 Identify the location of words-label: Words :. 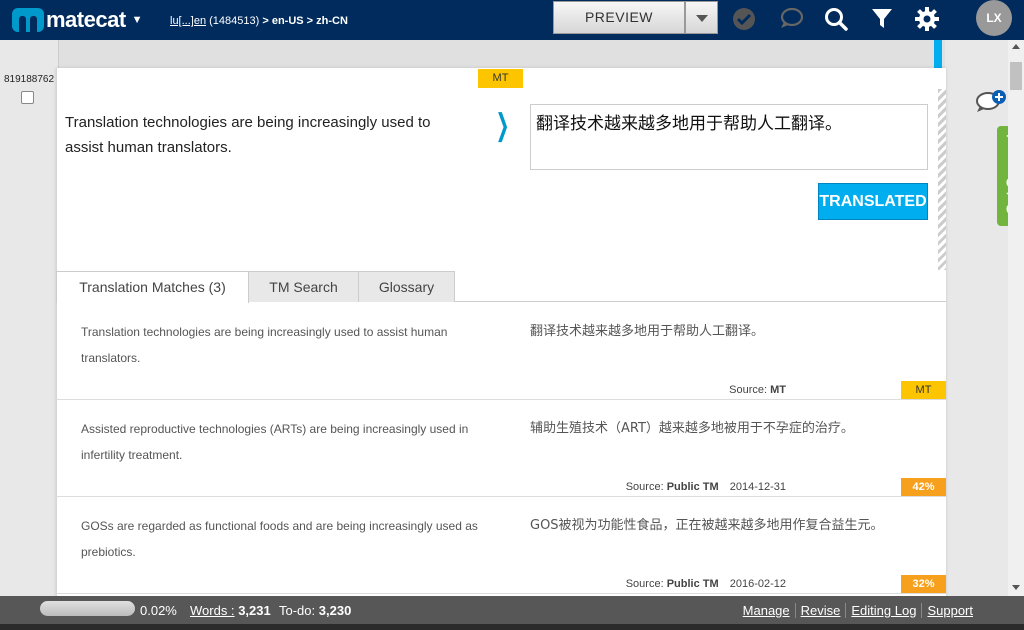
(212, 610).